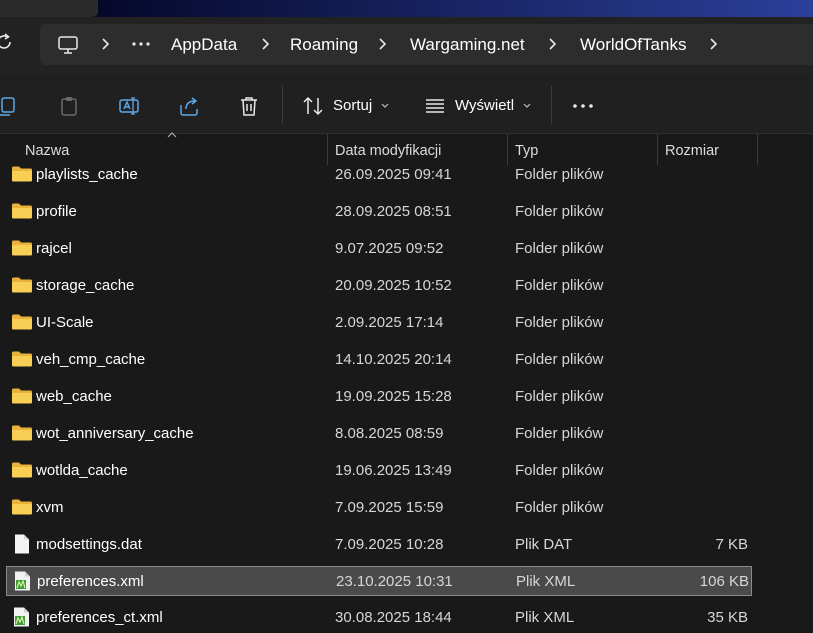 The image size is (813, 633). I want to click on file-modified: 9.07.2025 09:52, so click(389, 248).